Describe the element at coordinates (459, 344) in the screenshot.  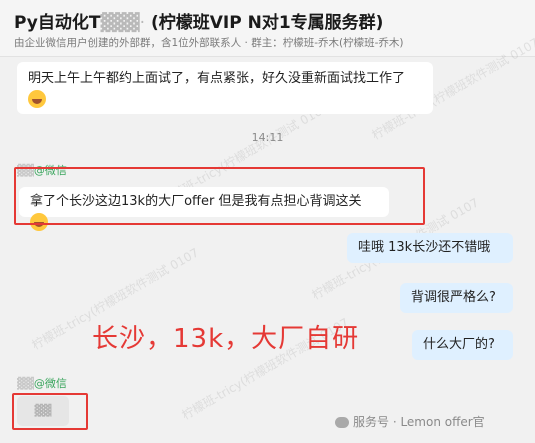
I see `message-text: 什么大厂的?` at that location.